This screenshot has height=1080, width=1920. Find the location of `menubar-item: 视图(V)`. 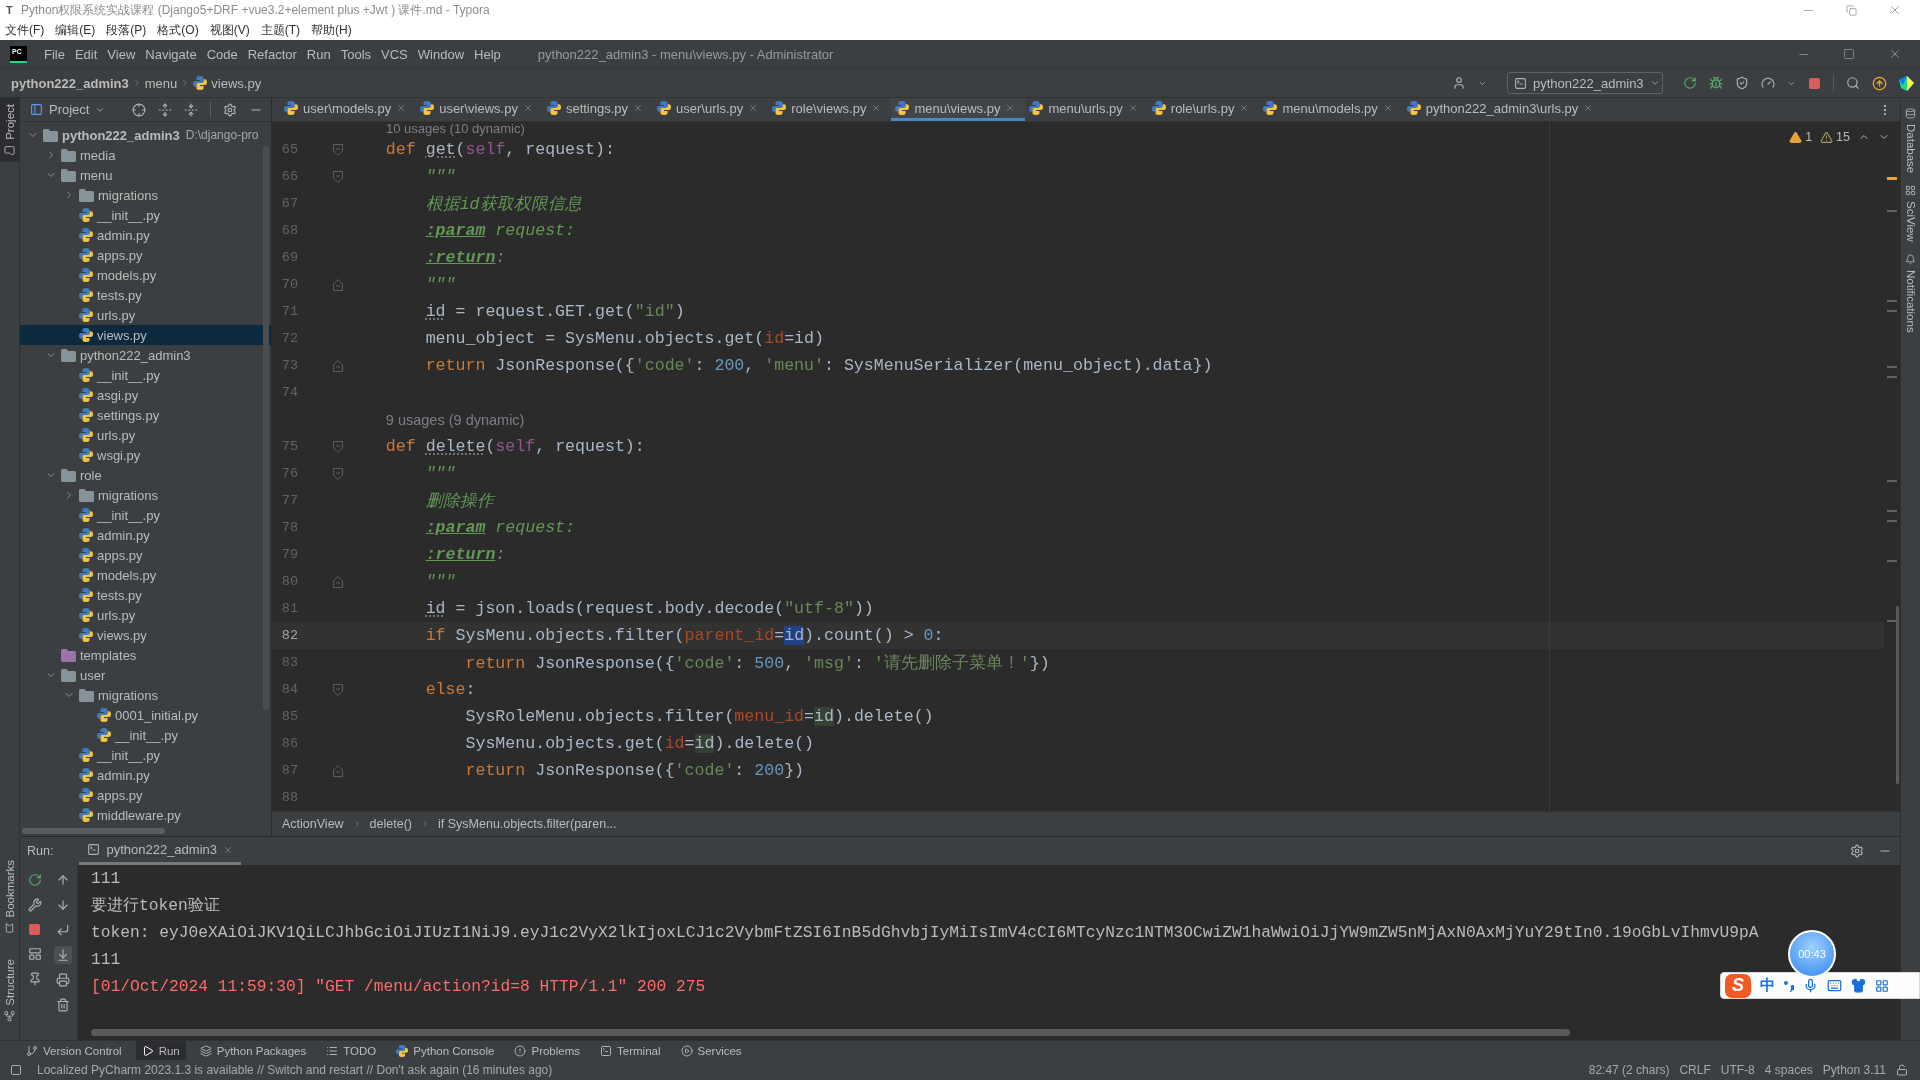

menubar-item: 视图(V) is located at coordinates (229, 30).